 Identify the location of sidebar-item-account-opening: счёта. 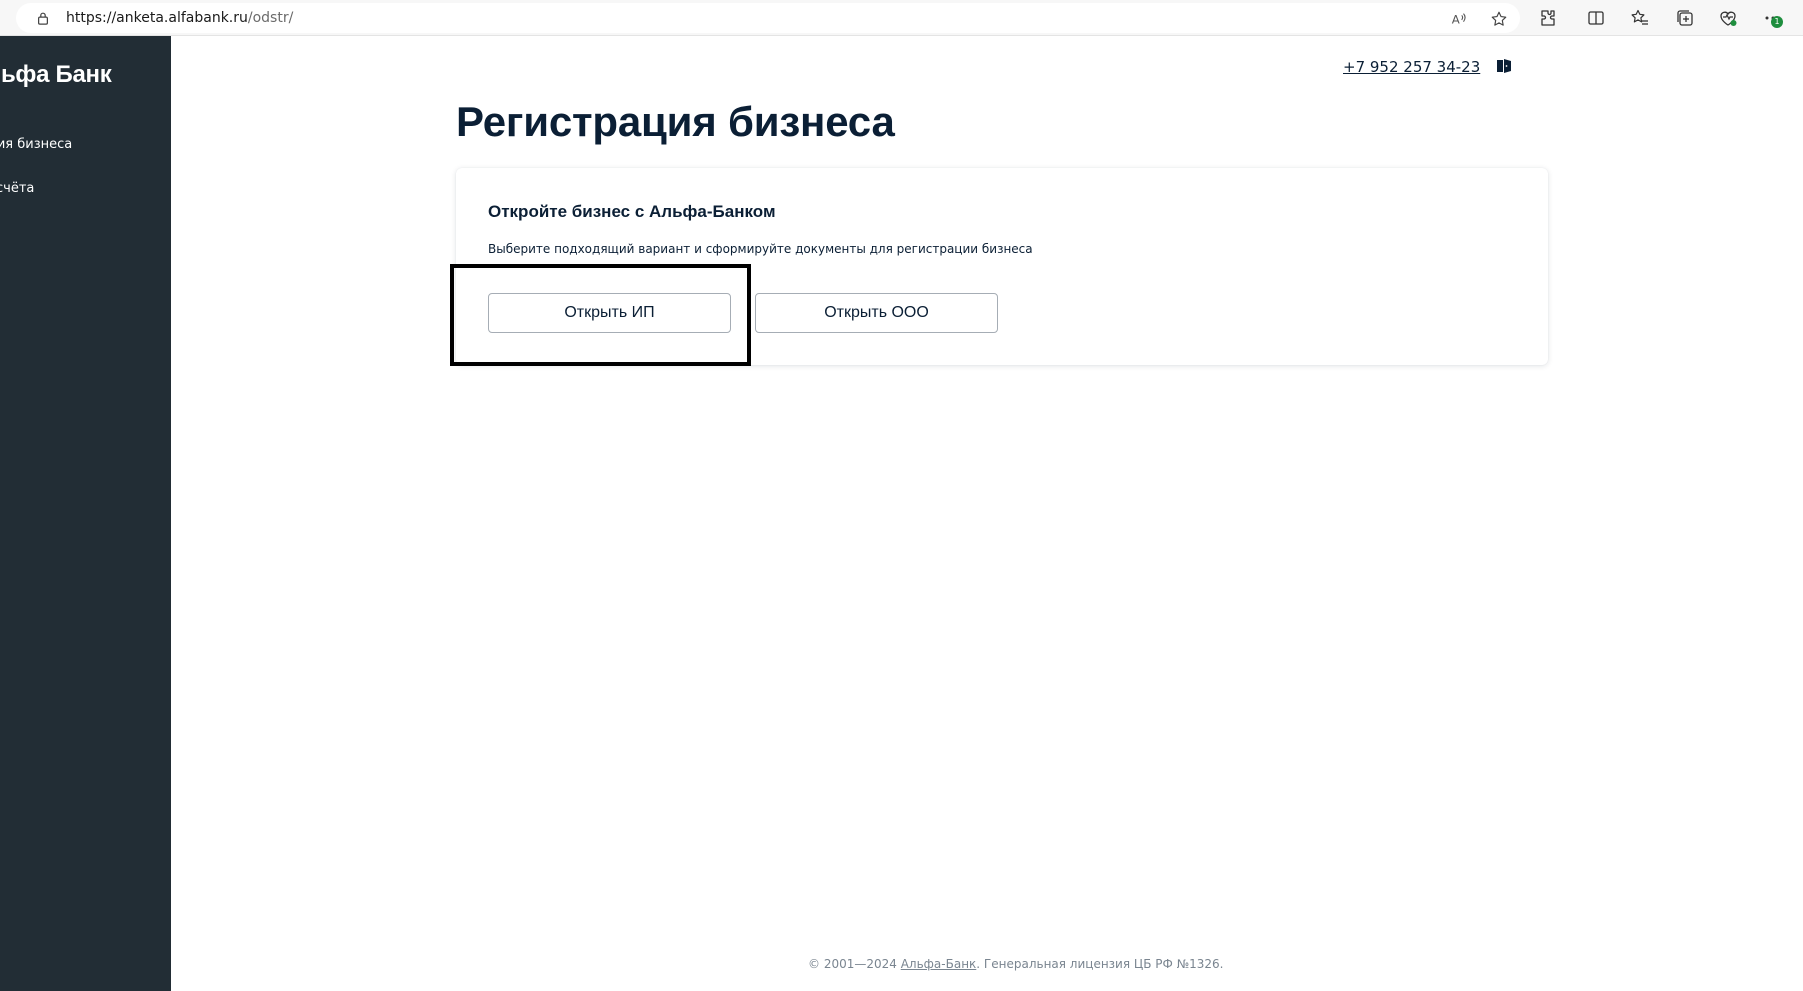
(17, 188).